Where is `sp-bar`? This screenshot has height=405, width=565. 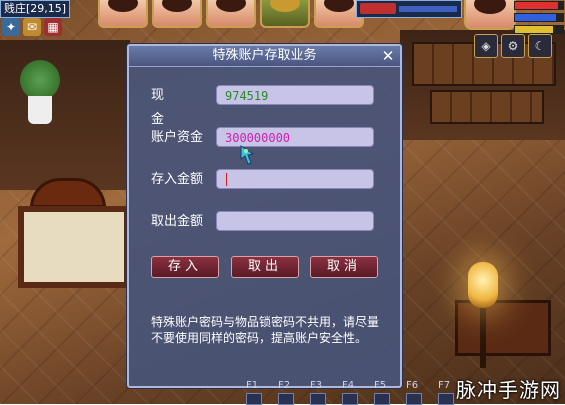 sp-bar is located at coordinates (539, 29).